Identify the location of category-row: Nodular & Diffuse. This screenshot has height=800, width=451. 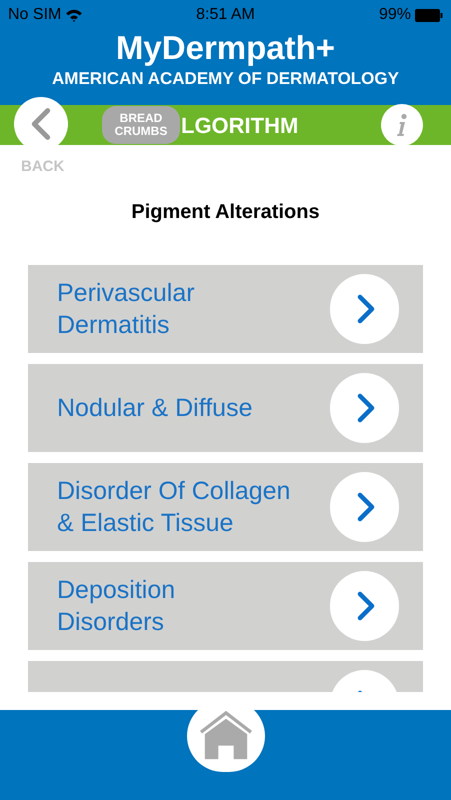
(225, 408).